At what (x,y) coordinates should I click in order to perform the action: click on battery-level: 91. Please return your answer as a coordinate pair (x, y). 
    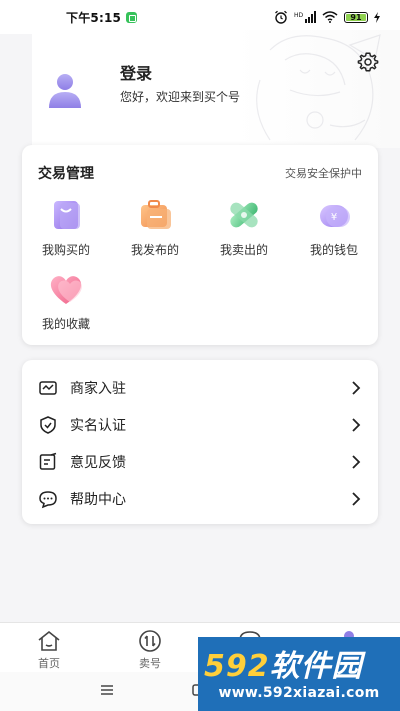
    Looking at the image, I should click on (356, 17).